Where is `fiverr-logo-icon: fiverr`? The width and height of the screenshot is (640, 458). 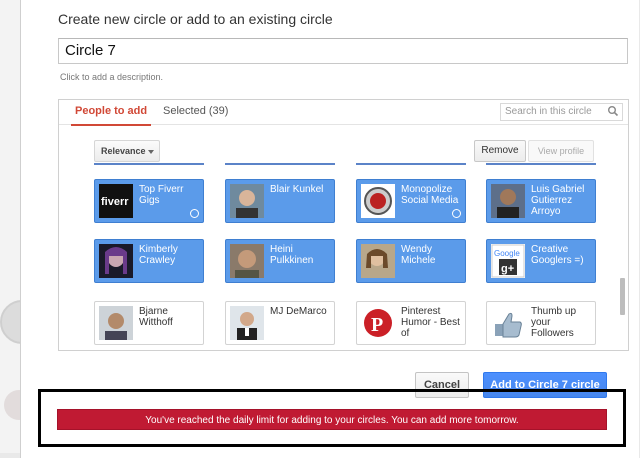 fiverr-logo-icon: fiverr is located at coordinates (116, 201).